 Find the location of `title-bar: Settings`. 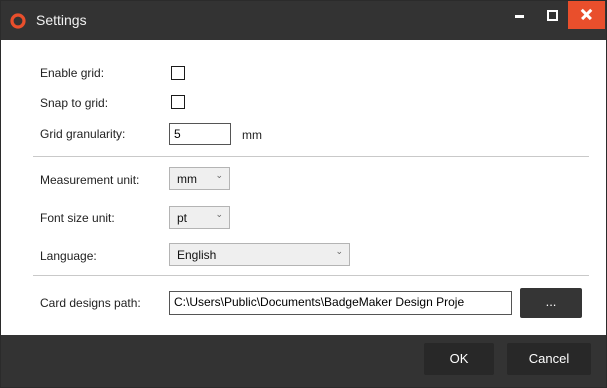

title-bar: Settings is located at coordinates (303, 20).